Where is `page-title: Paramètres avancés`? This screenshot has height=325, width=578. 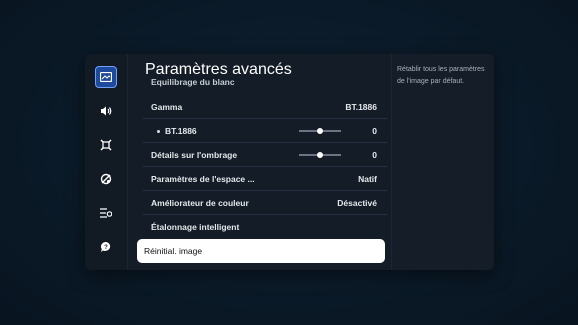
page-title: Paramètres avancés is located at coordinates (218, 69).